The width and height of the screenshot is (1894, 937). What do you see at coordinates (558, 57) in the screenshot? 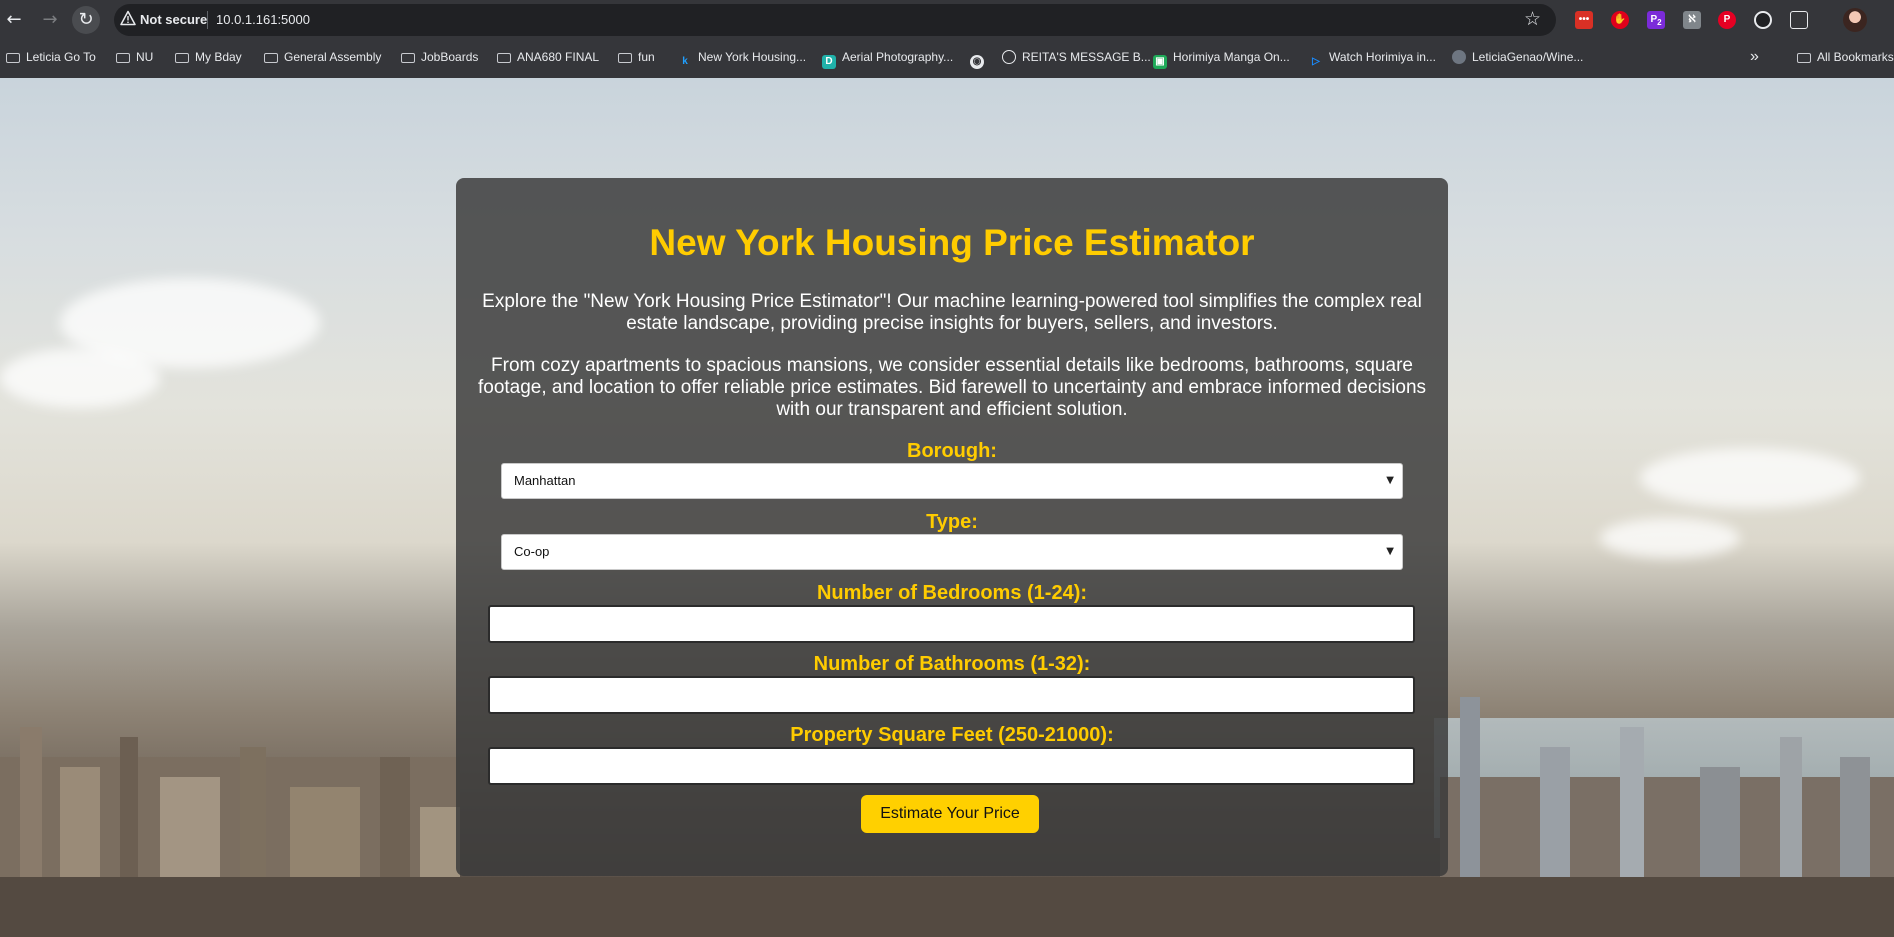
I see `bookmark-label: ANA680 FINAL` at bounding box center [558, 57].